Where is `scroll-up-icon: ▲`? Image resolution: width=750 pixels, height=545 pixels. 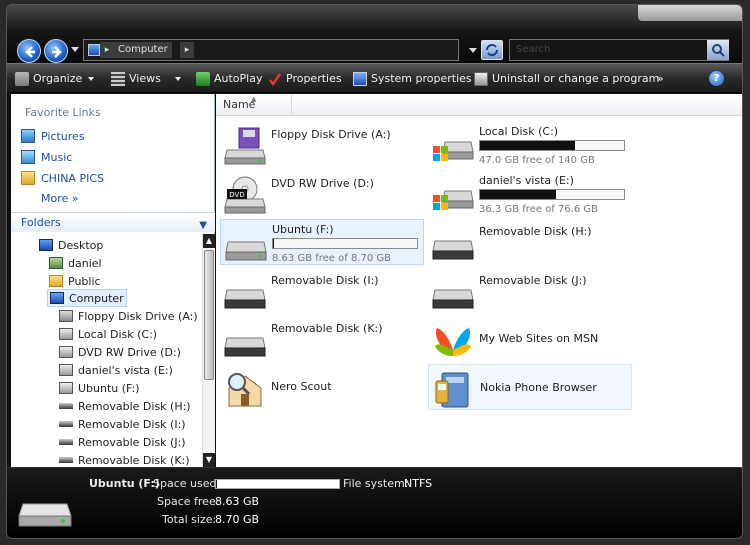
scroll-up-icon: ▲ is located at coordinates (209, 241).